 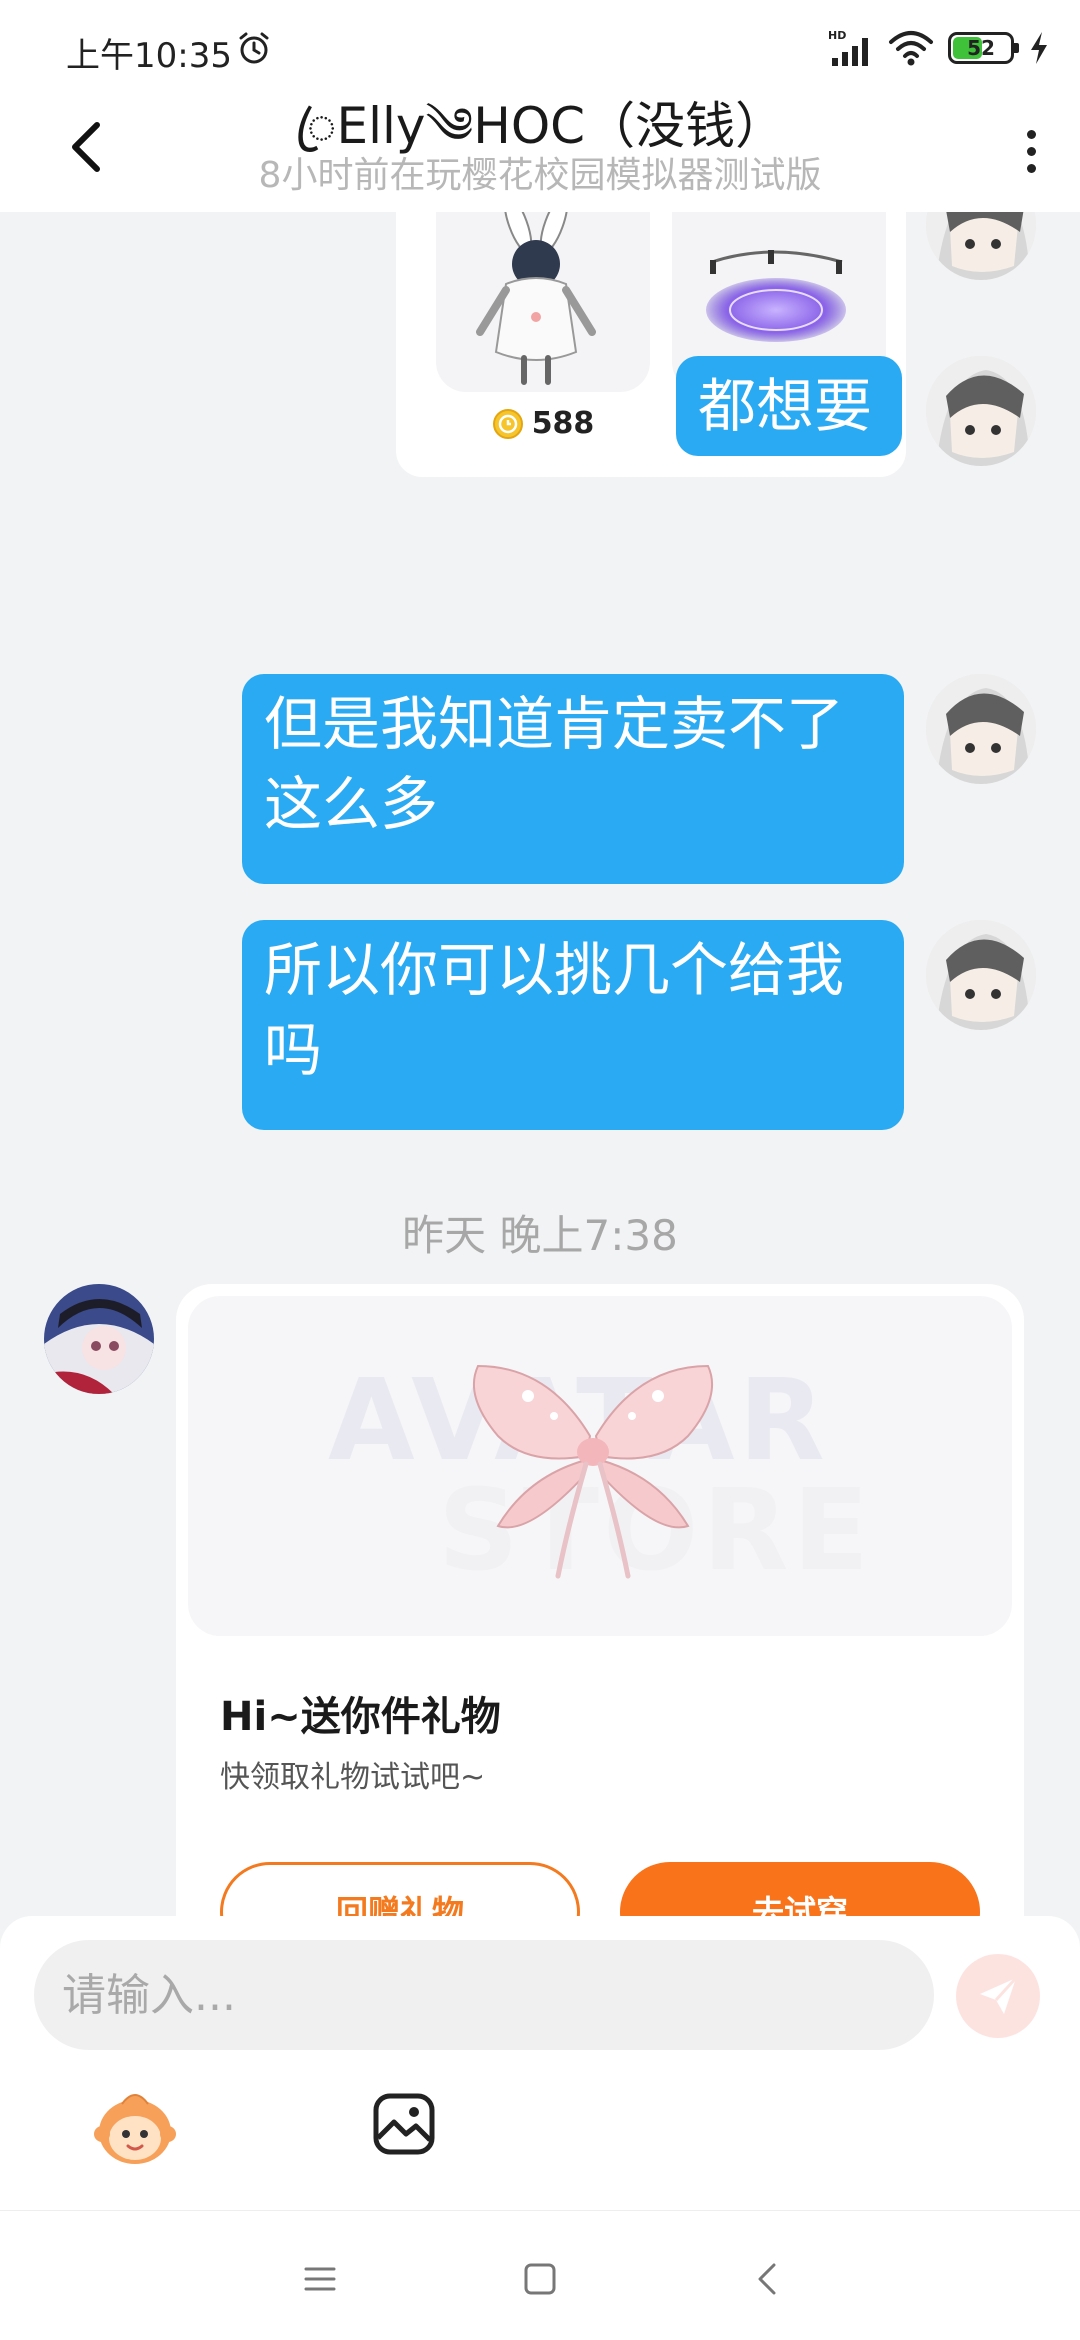 I want to click on chat-title: ꦿElly༄HOC（没钱）, so click(x=540, y=126).